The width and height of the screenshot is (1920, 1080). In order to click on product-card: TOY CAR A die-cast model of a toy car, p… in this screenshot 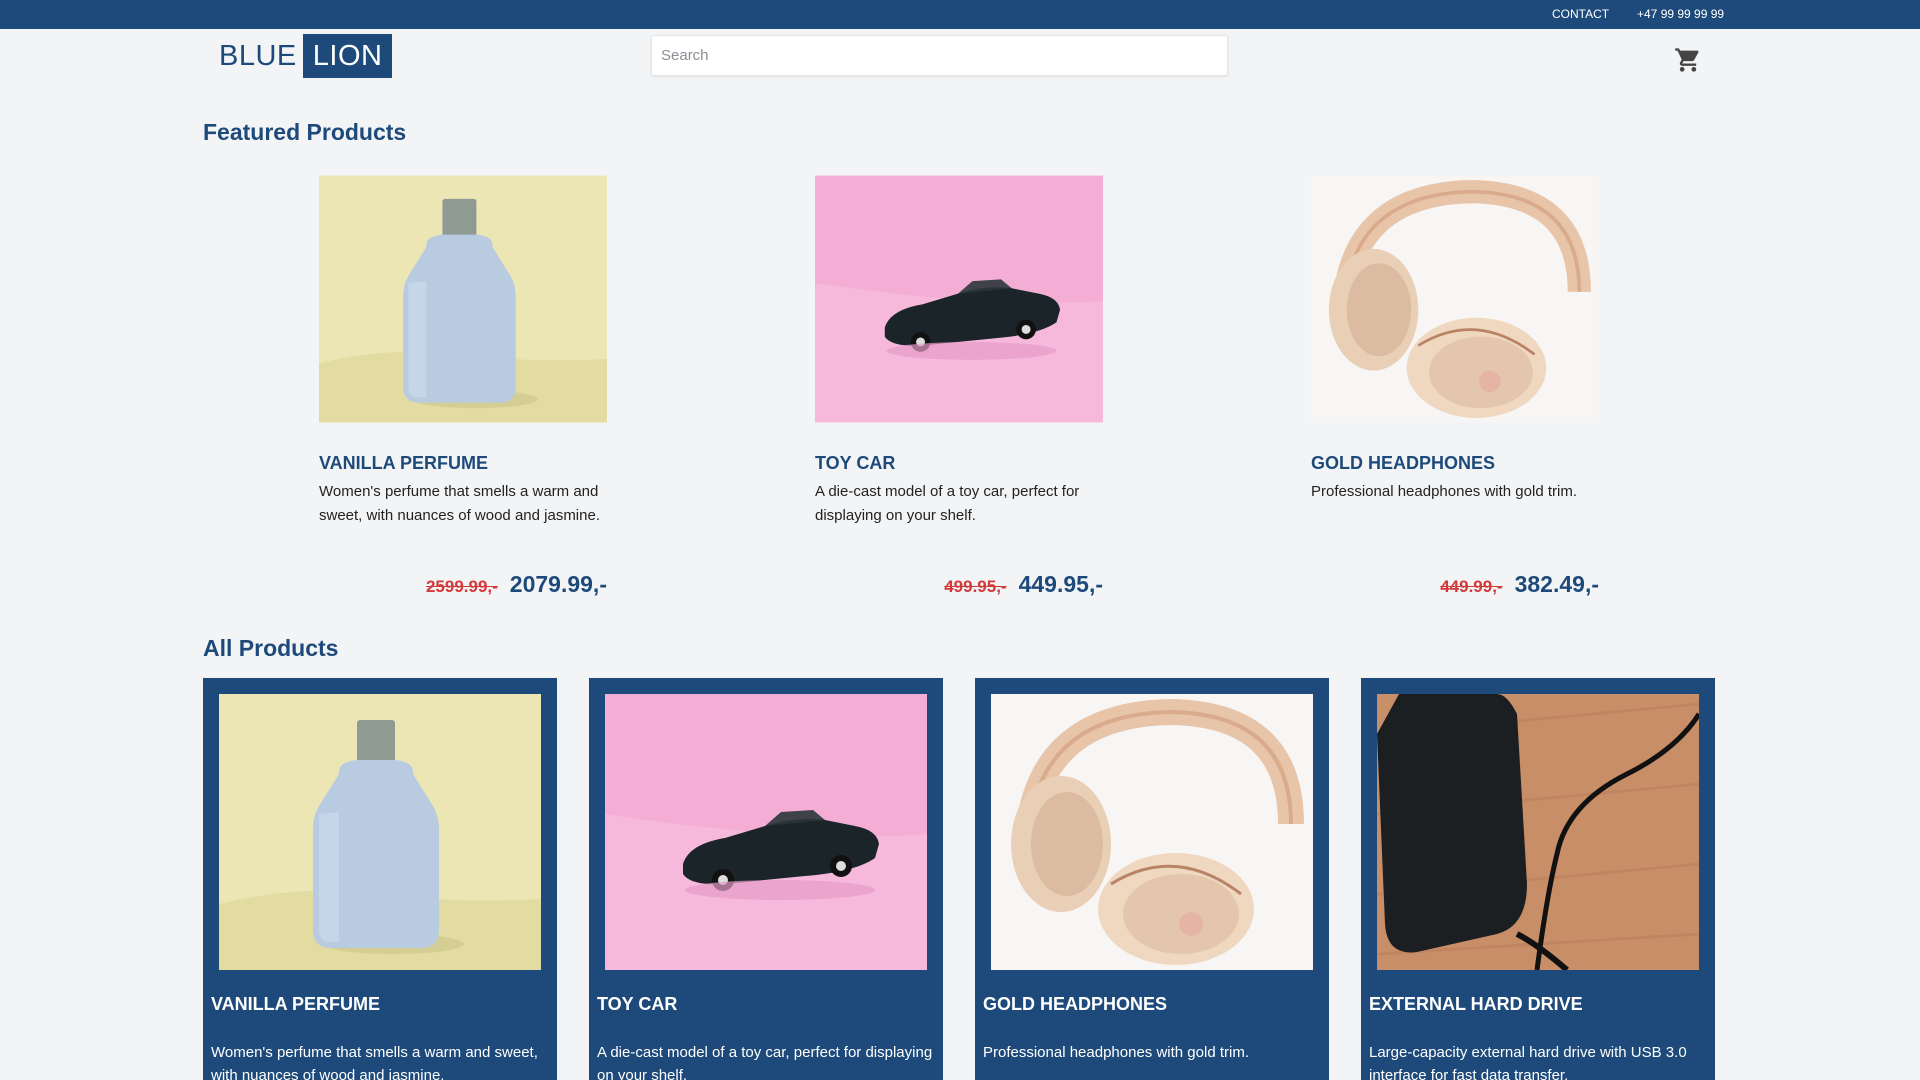, I will do `click(766, 879)`.